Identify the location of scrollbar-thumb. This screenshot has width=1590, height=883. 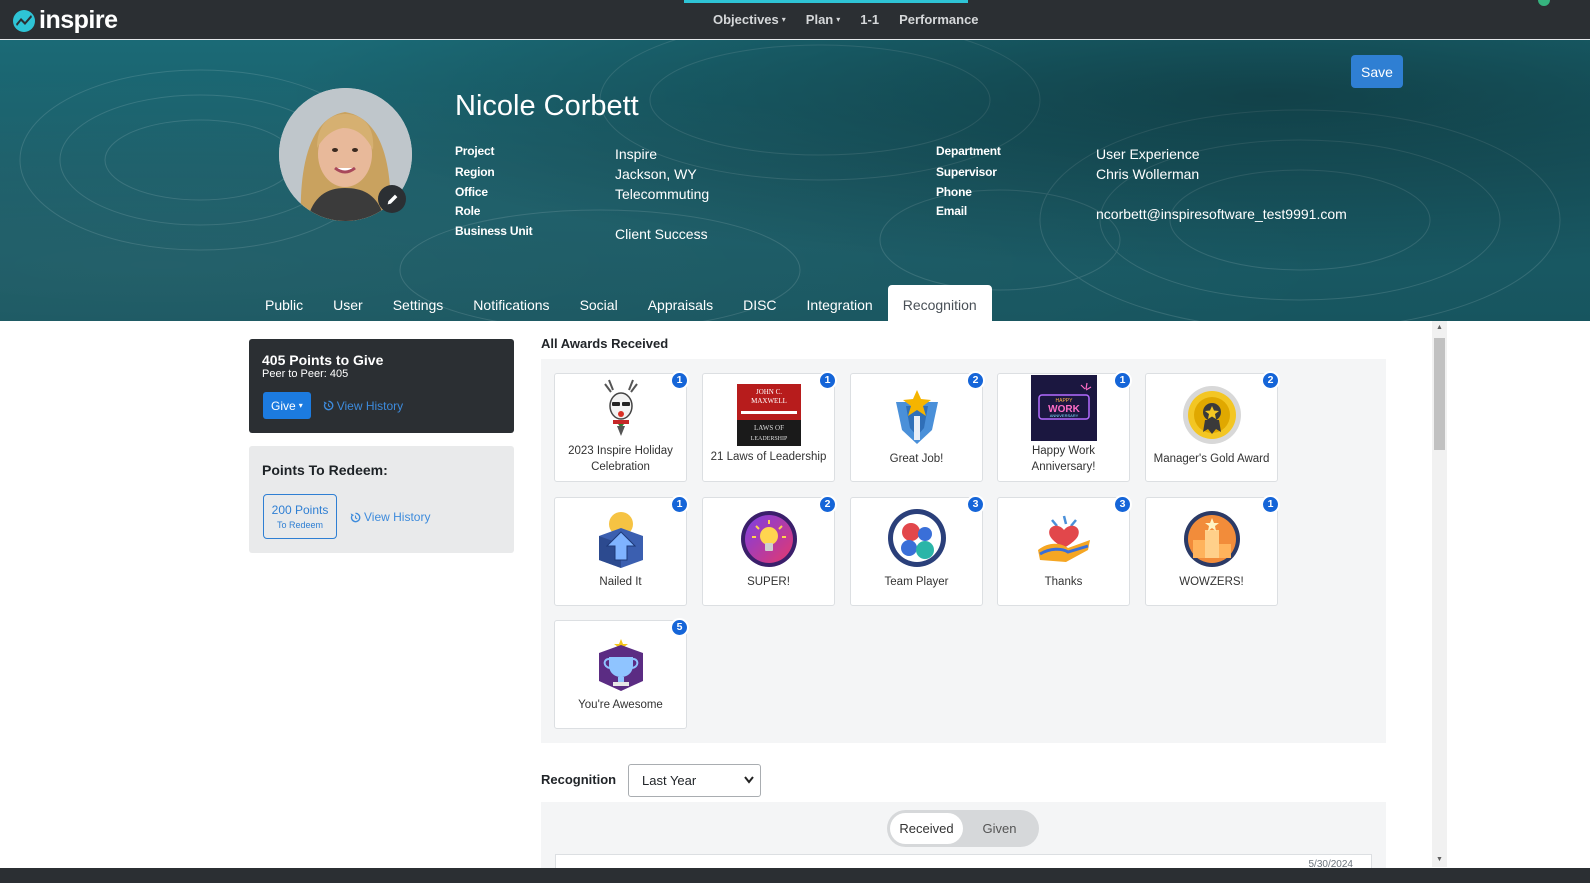
(1439, 394).